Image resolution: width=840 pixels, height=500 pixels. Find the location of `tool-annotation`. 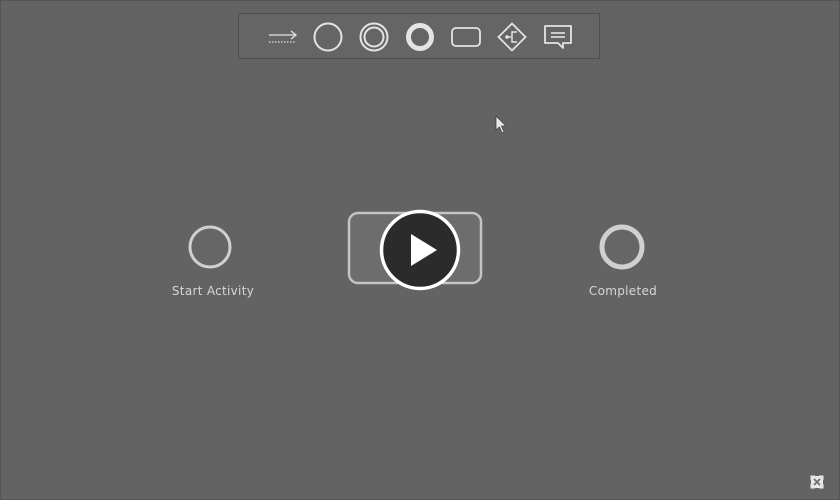

tool-annotation is located at coordinates (558, 37).